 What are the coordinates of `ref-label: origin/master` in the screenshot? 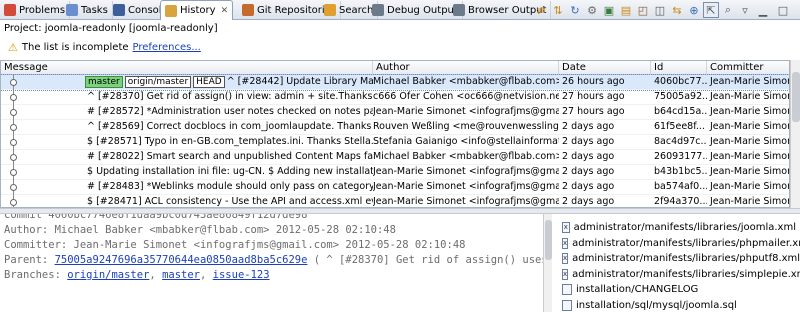 It's located at (158, 82).